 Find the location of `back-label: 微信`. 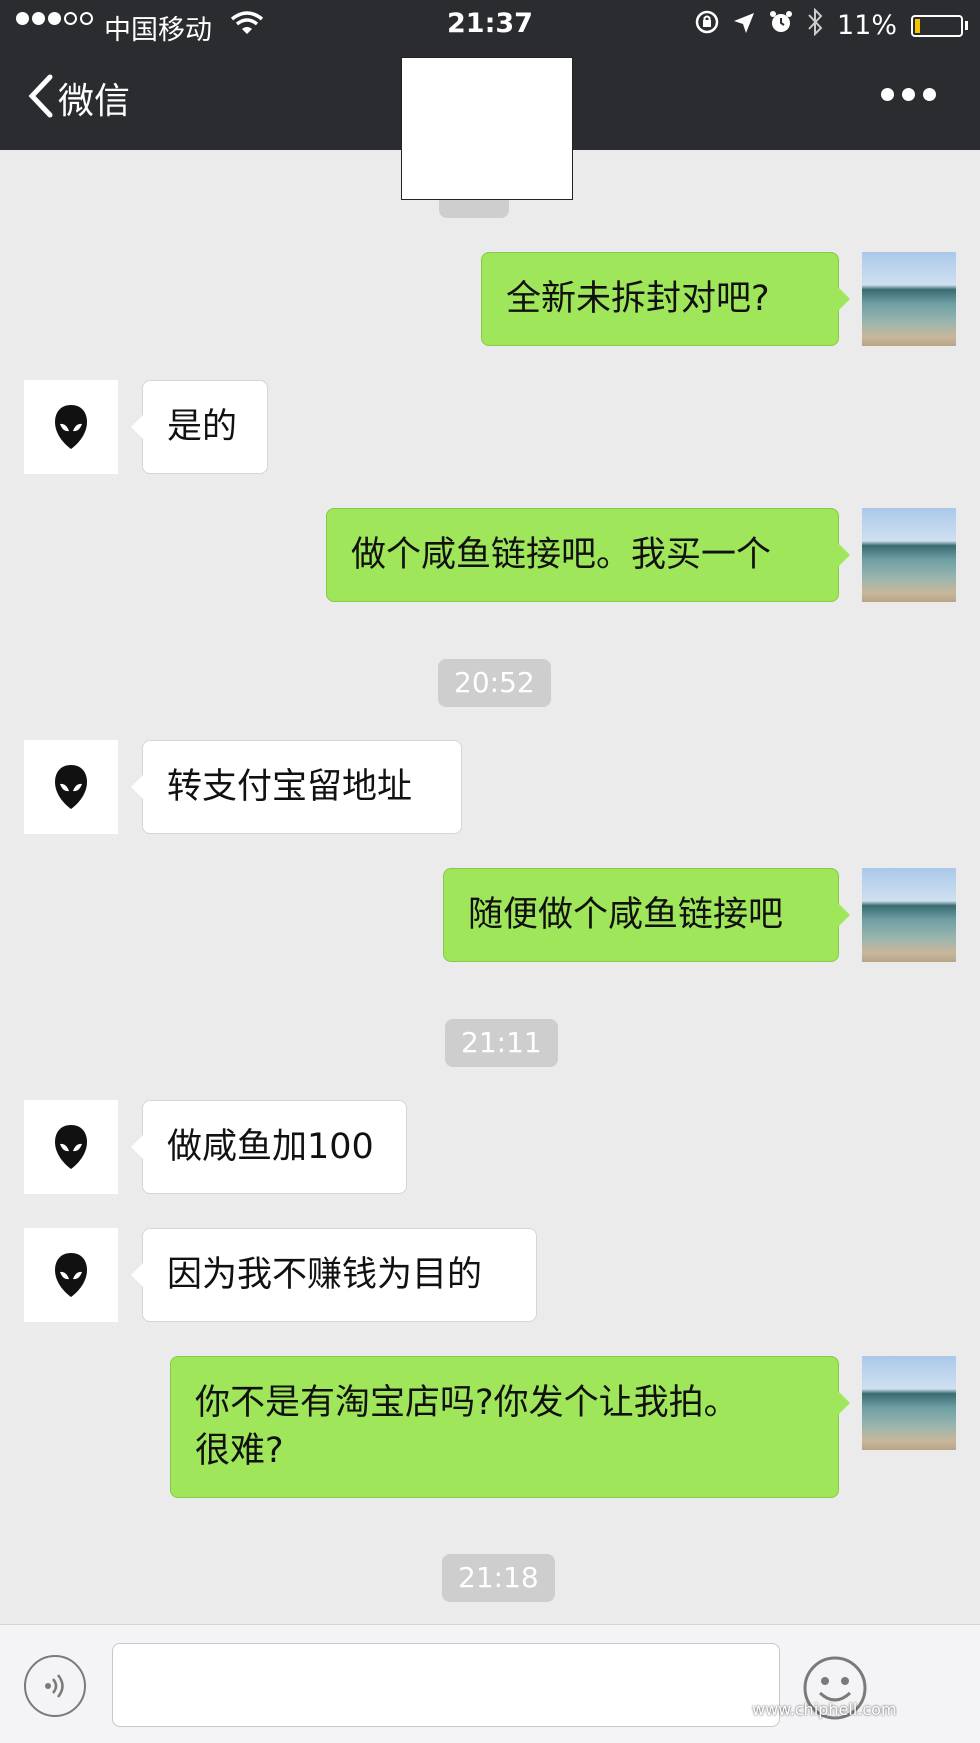

back-label: 微信 is located at coordinates (94, 101).